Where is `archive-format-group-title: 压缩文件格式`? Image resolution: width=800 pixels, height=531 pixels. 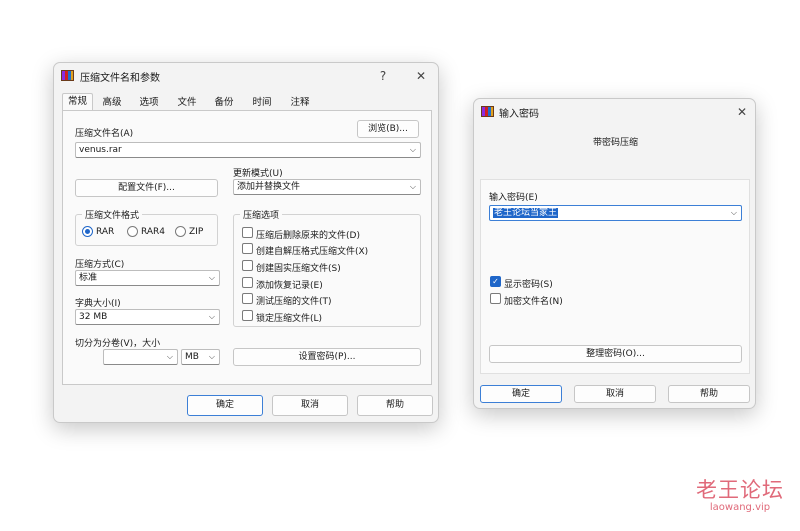
archive-format-group-title: 压缩文件格式 is located at coordinates (112, 214).